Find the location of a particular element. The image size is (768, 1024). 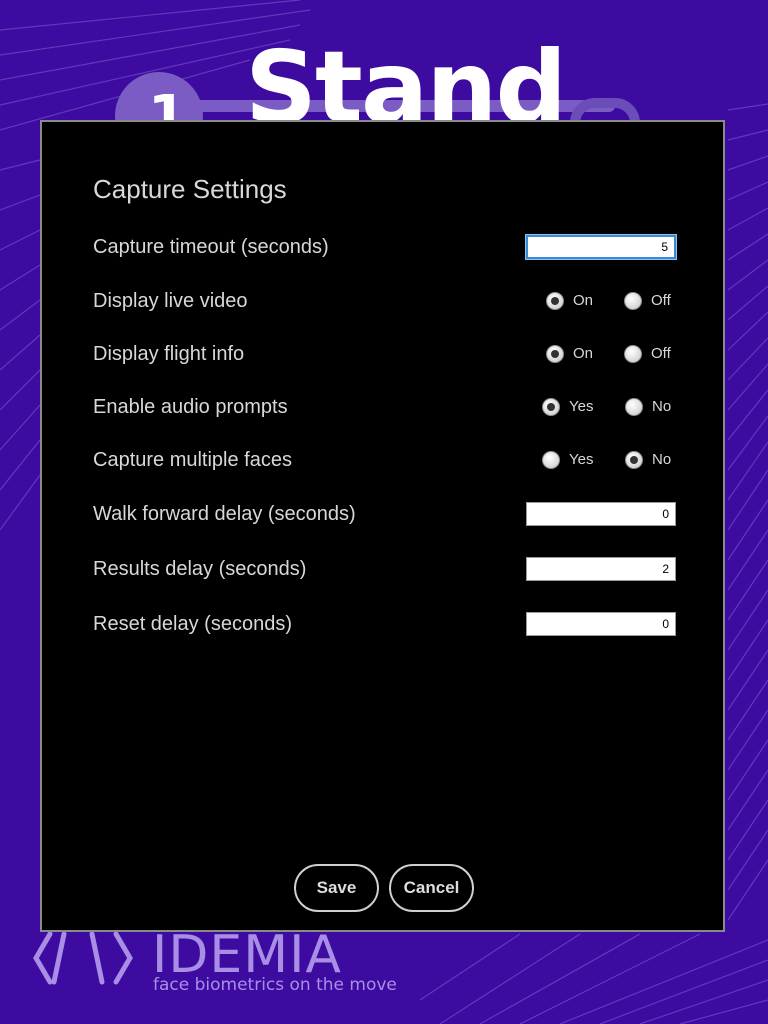

display-live-video-label: Display live video is located at coordinates (170, 301).